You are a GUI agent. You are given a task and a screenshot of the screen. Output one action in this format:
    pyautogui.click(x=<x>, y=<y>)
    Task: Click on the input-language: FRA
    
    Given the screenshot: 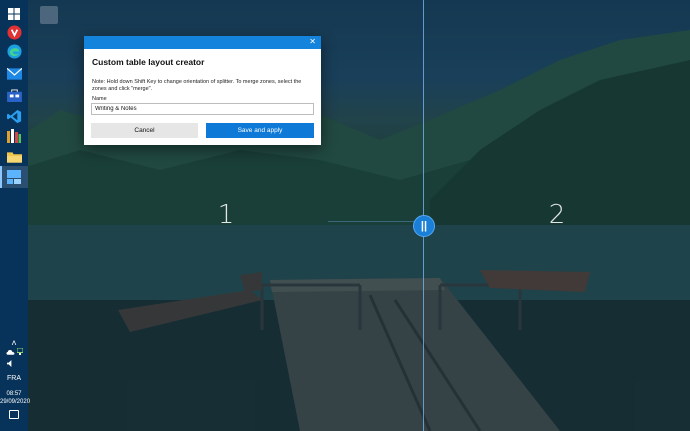 What is the action you would take?
    pyautogui.click(x=14, y=378)
    